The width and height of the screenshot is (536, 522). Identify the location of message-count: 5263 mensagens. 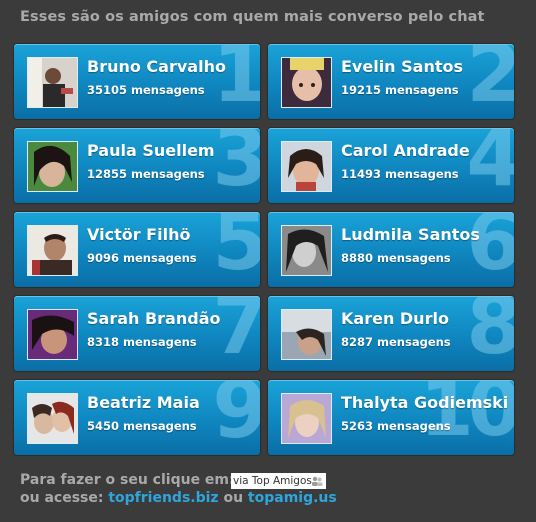
(396, 426).